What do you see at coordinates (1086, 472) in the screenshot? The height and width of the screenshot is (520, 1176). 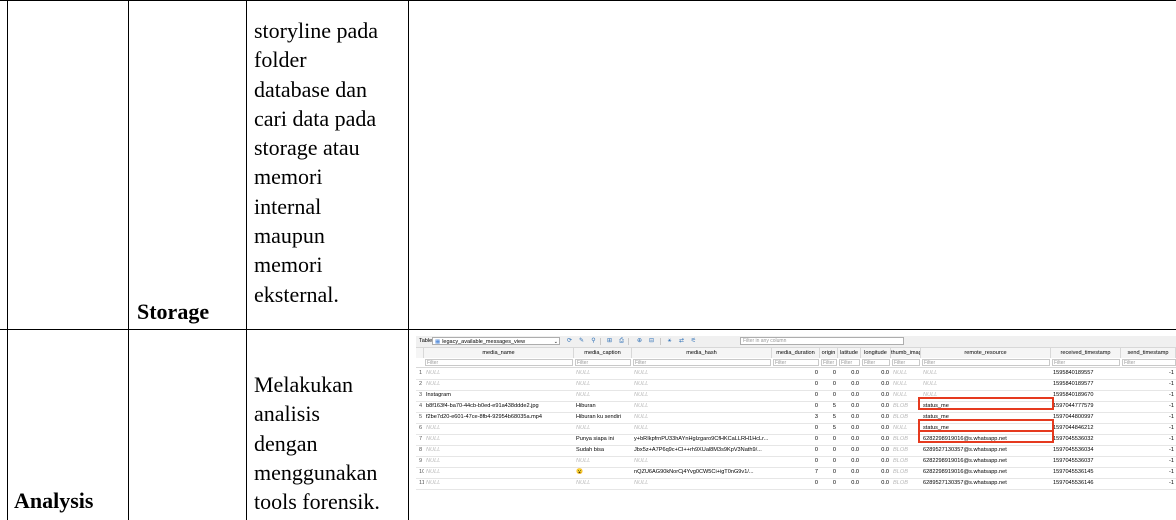 I see `table-cell-received-timestamp: 1597045536145` at bounding box center [1086, 472].